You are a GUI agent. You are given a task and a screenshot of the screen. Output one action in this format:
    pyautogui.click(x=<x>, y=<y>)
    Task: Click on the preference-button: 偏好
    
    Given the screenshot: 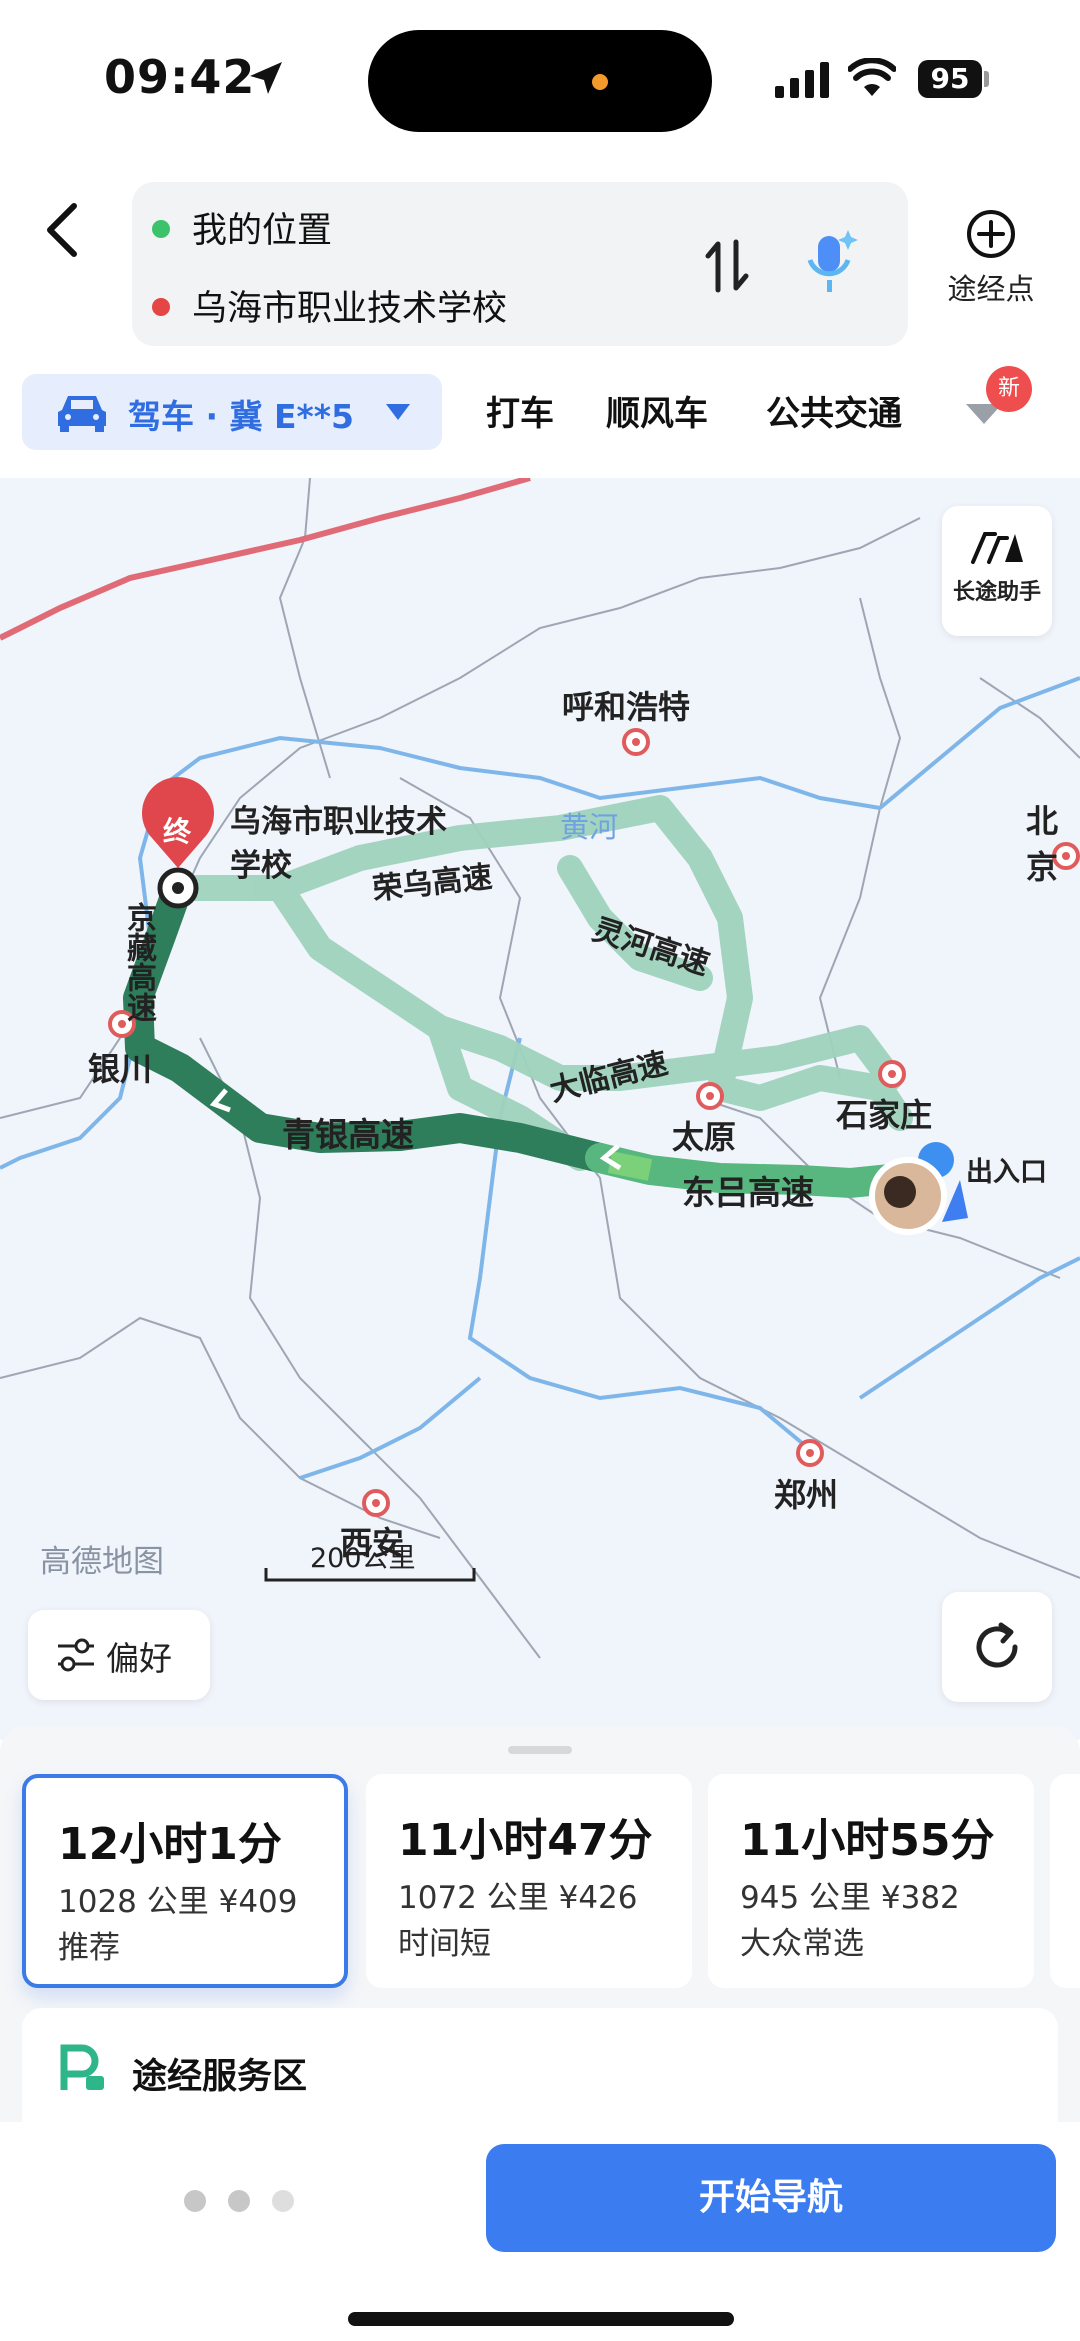 What is the action you would take?
    pyautogui.click(x=119, y=1655)
    